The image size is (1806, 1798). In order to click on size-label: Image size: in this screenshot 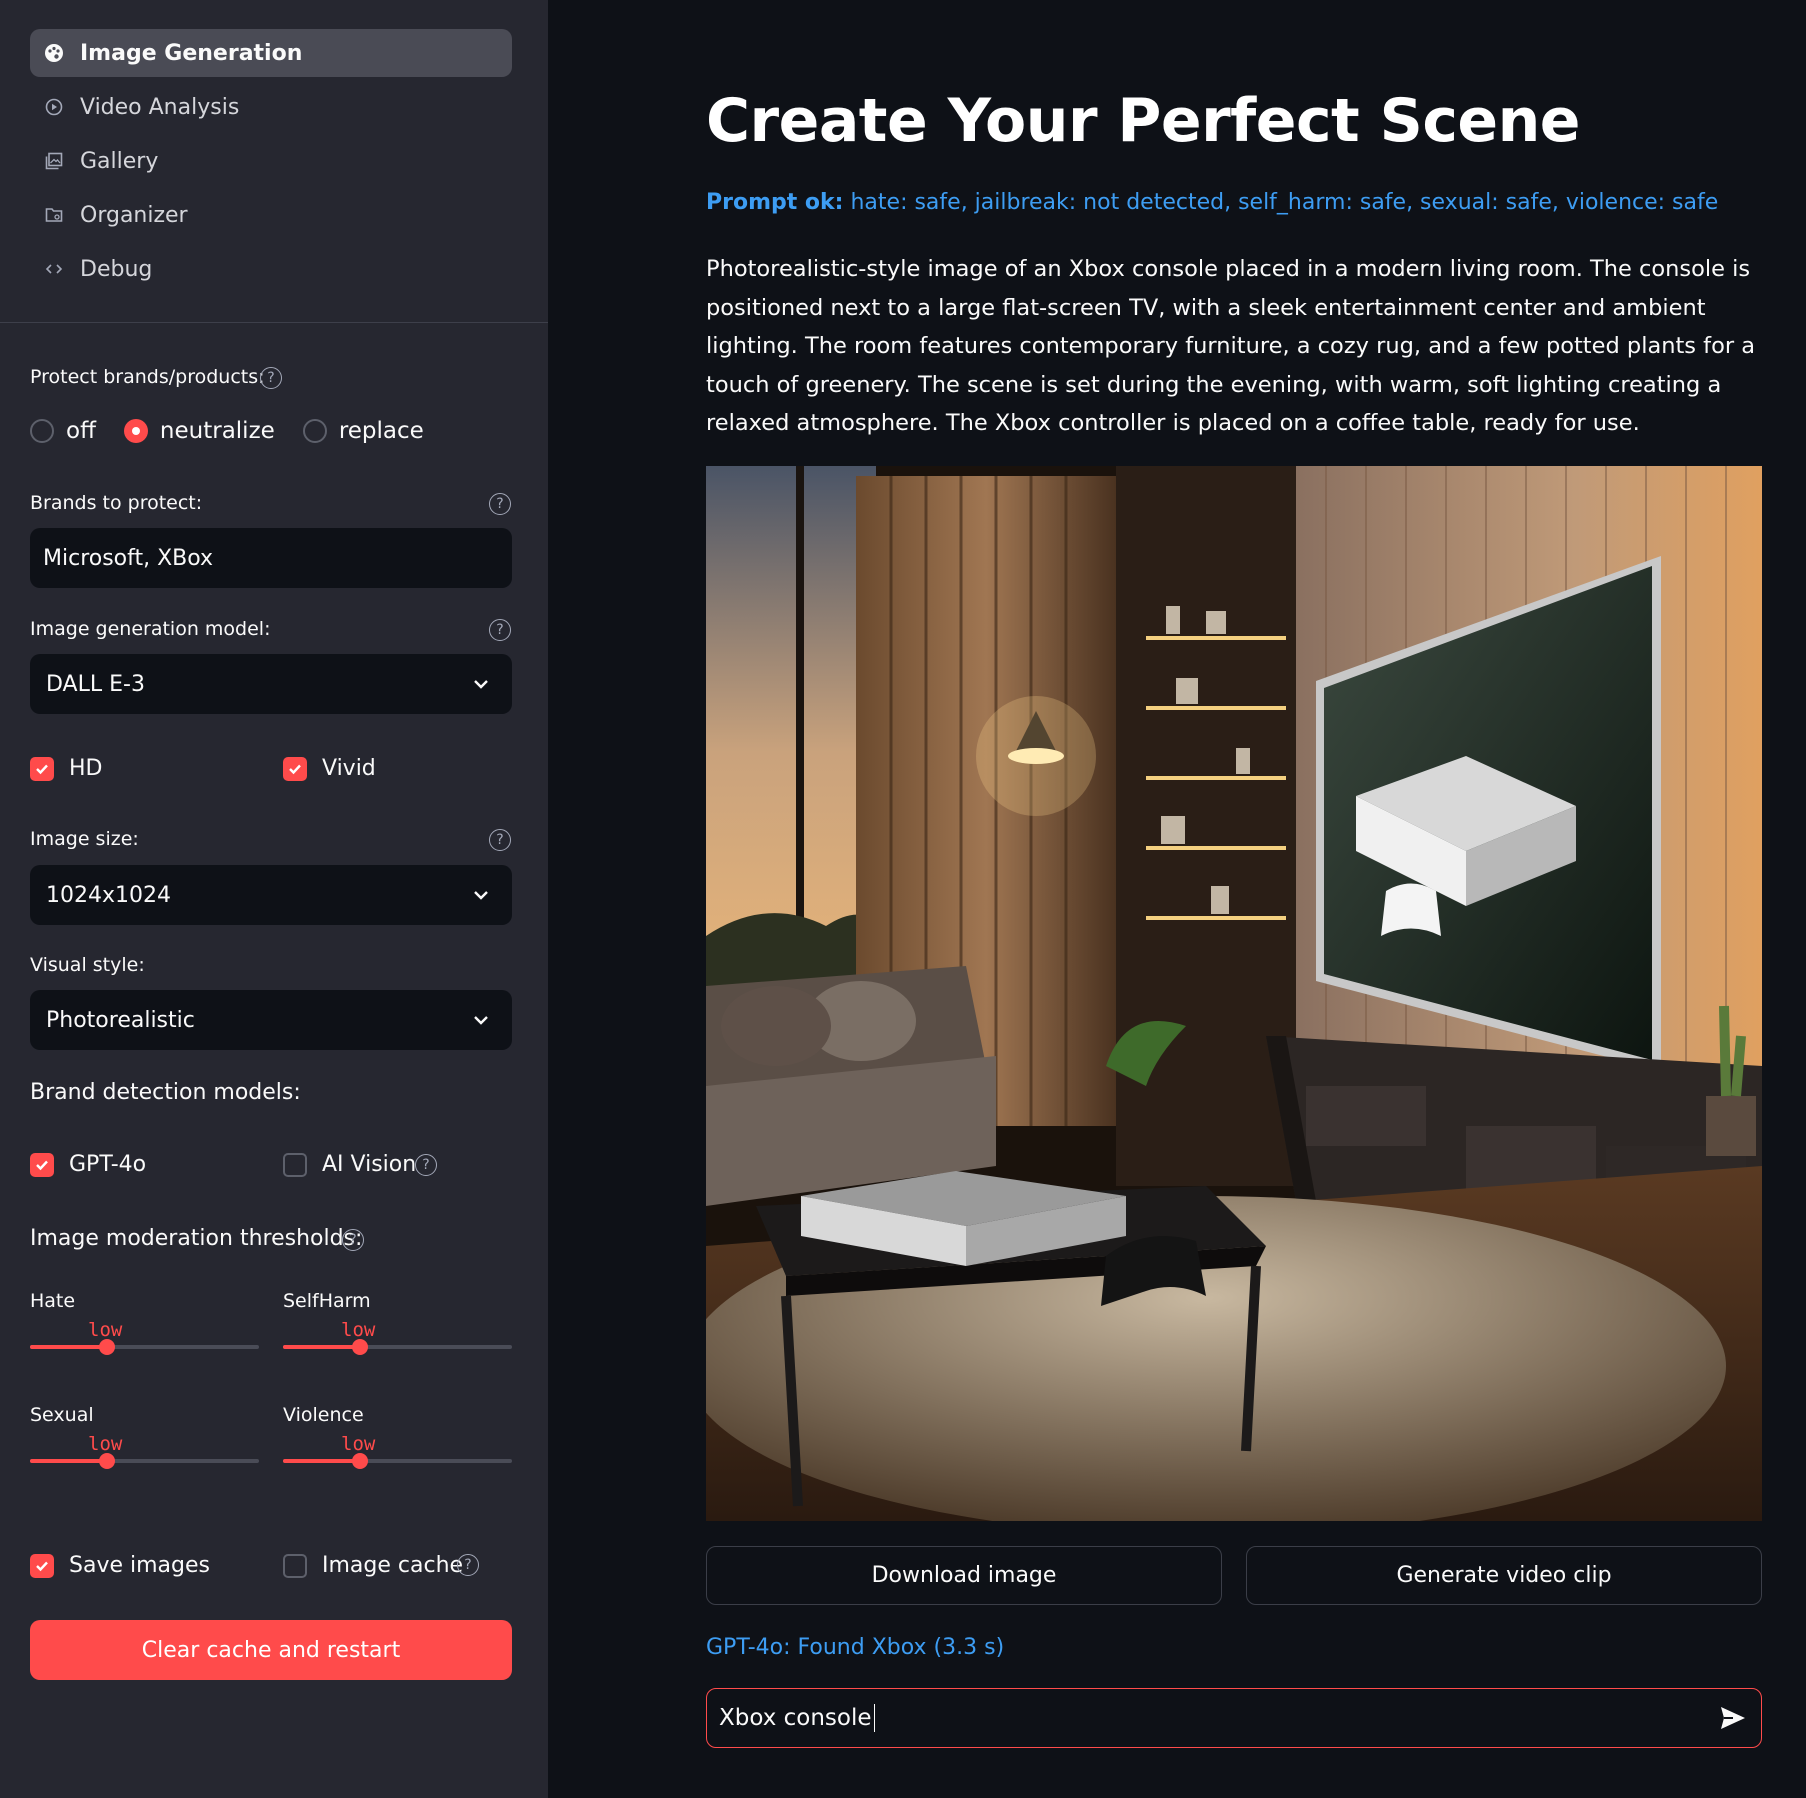, I will do `click(84, 839)`.